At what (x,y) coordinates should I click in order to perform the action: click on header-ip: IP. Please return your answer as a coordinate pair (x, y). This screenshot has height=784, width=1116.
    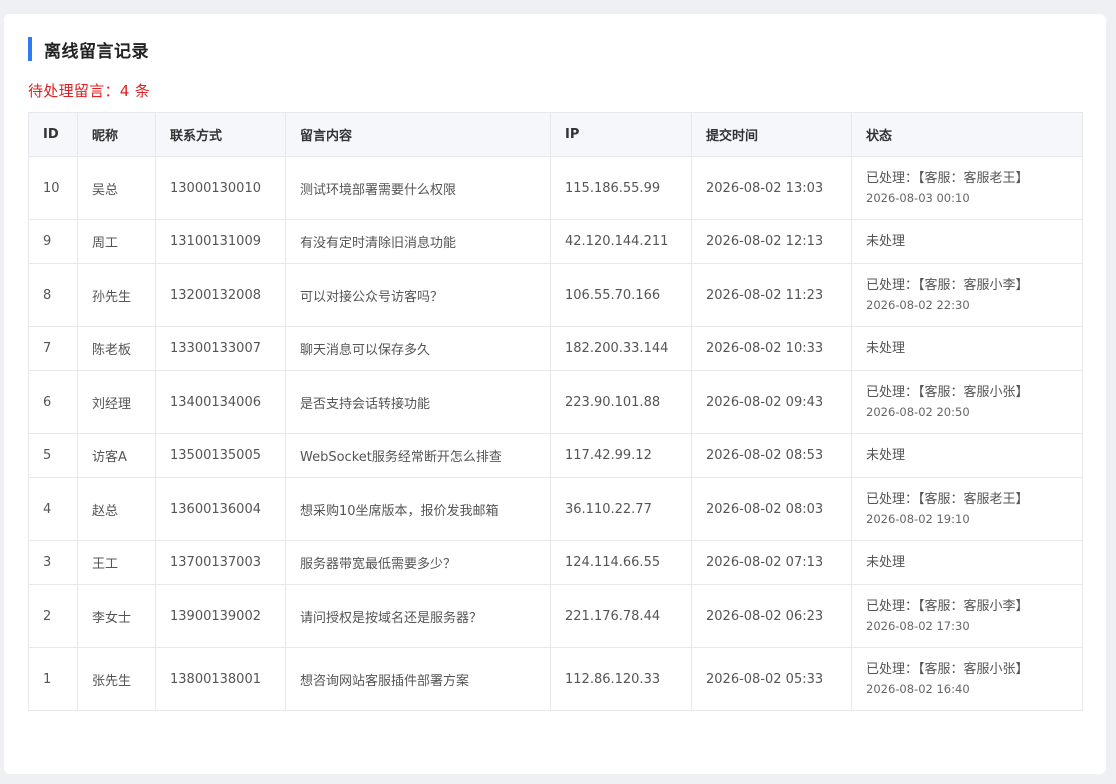
    Looking at the image, I should click on (621, 134).